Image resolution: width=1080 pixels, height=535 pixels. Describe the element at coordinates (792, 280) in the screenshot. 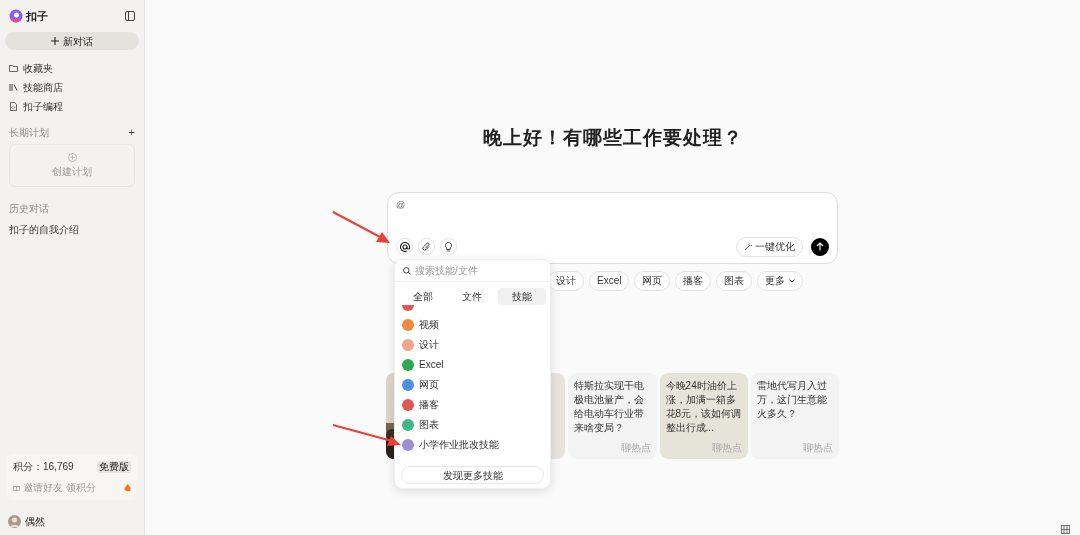

I see `chevron-down-icon` at that location.